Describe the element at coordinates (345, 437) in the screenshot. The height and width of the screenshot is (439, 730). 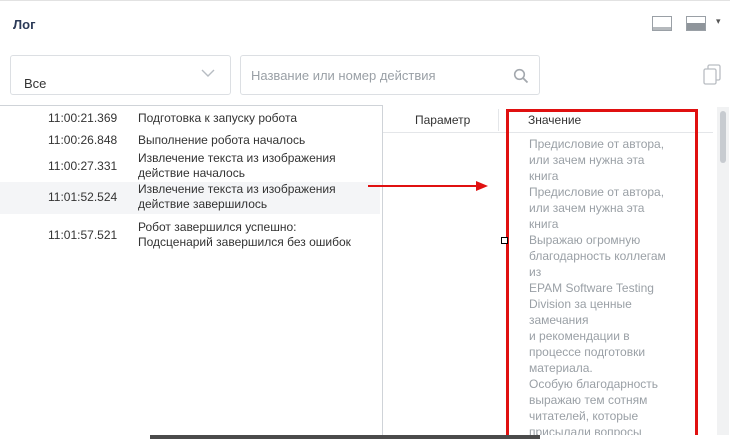
I see `bottom-edge-bar` at that location.